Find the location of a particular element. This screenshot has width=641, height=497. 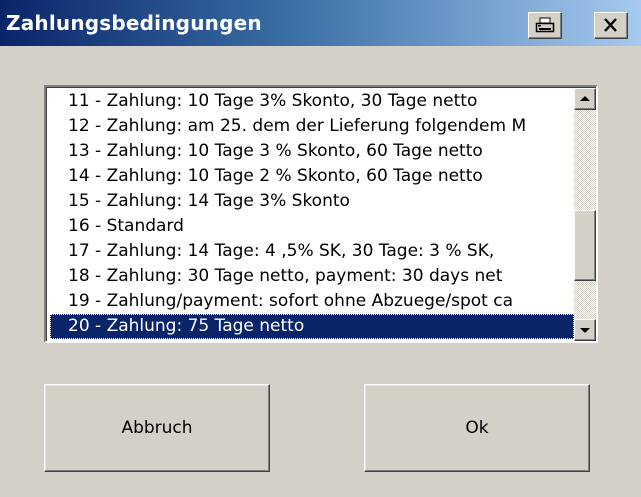

scroll-thumb is located at coordinates (585, 245).